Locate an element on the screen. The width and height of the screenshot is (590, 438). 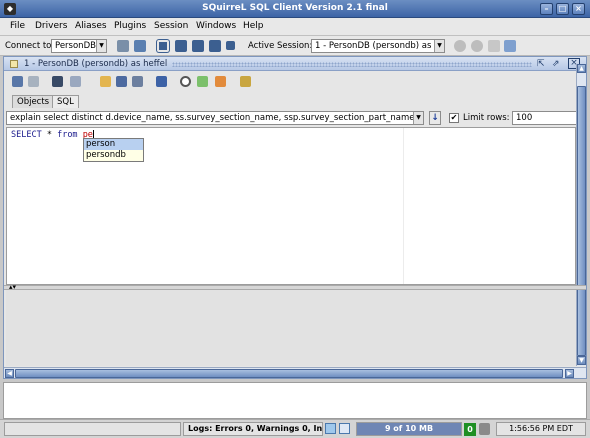
session-frame-title-bar: 1 - PersonDB (persondb) as heffel ⇱ ⇗ × is located at coordinates (295, 64).